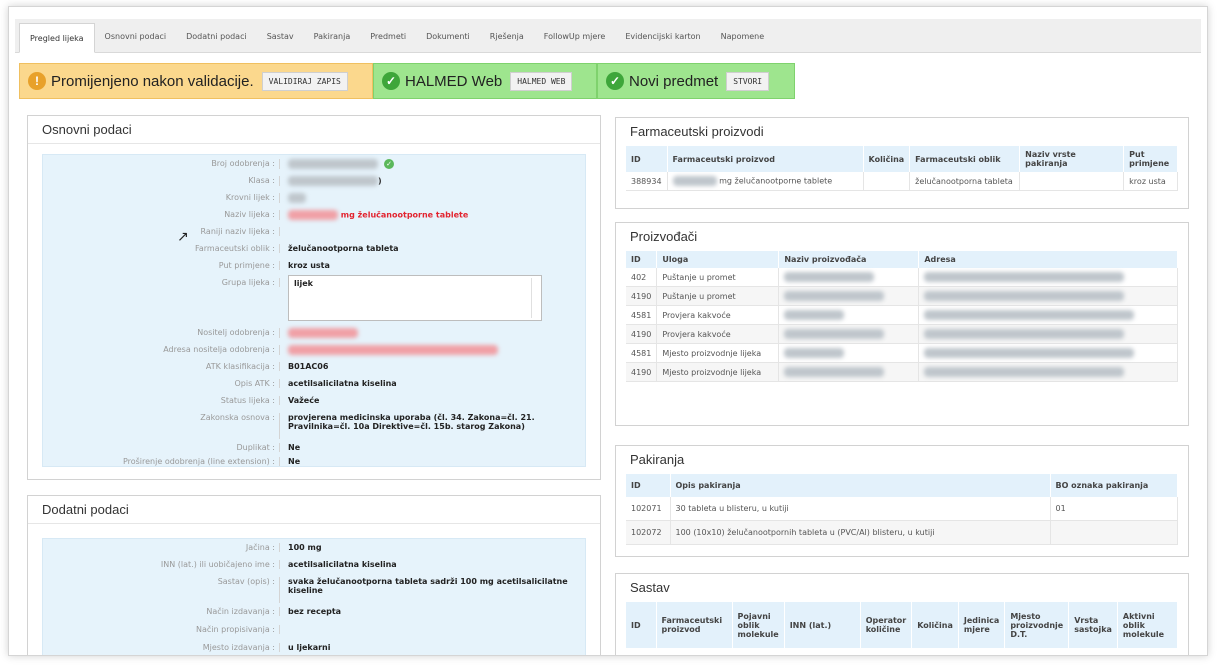 This screenshot has width=1217, height=665. Describe the element at coordinates (1048, 259) in the screenshot. I see `col-adresa: Adresa` at that location.